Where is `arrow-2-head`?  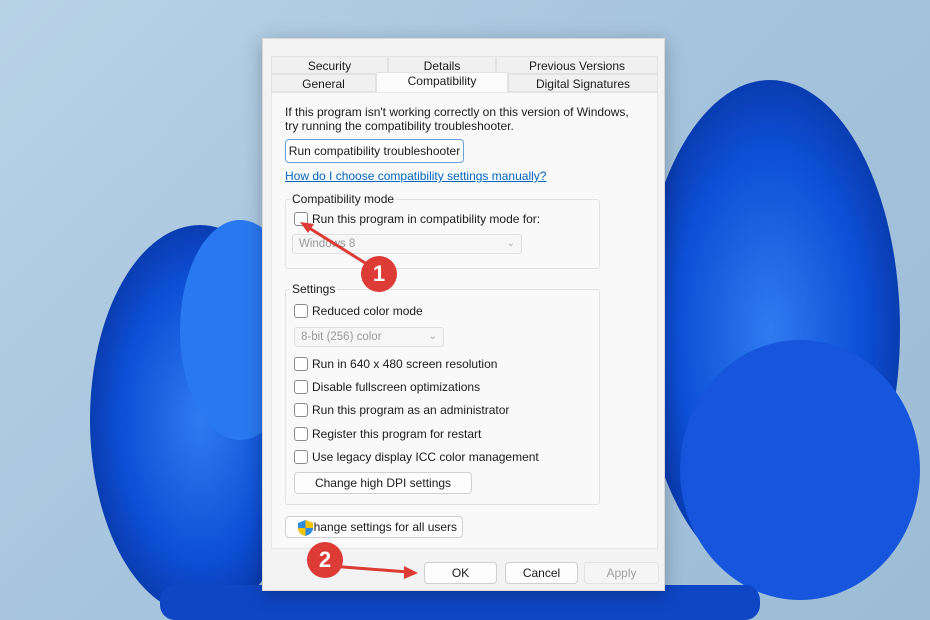
arrow-2-head is located at coordinates (411, 572).